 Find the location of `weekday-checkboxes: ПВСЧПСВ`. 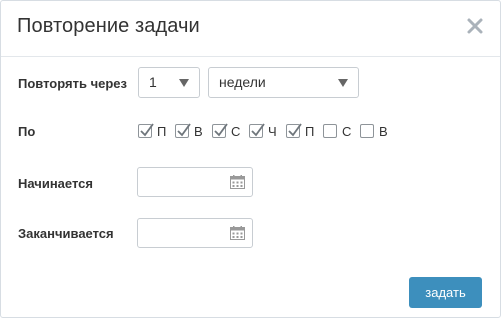

weekday-checkboxes: ПВСЧПСВ is located at coordinates (267, 131).